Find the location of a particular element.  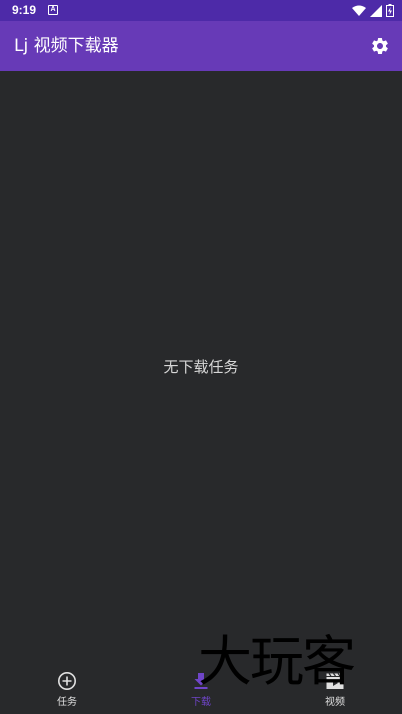

status-icons is located at coordinates (373, 10).